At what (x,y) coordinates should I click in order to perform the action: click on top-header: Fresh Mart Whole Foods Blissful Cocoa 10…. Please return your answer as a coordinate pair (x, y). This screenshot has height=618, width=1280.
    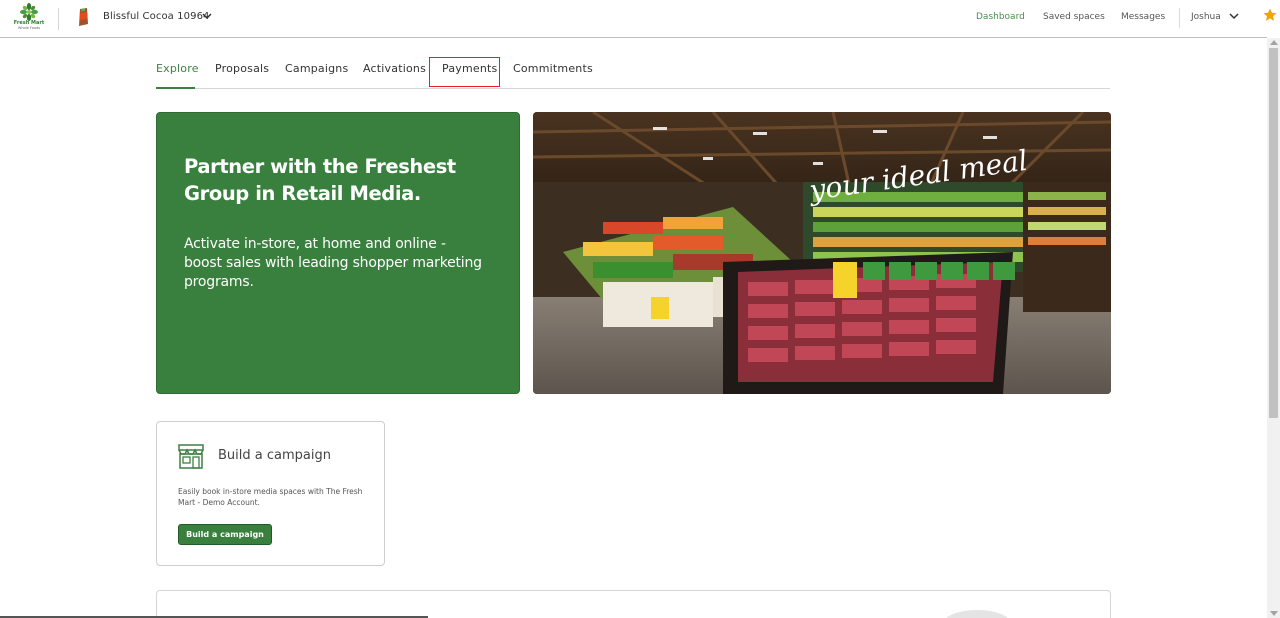
    Looking at the image, I should click on (638, 19).